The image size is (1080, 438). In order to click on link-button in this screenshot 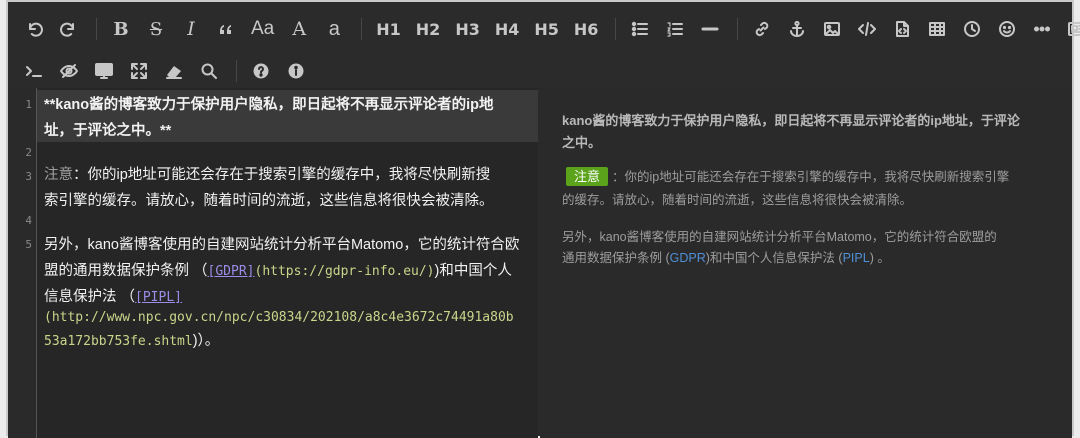, I will do `click(762, 29)`.